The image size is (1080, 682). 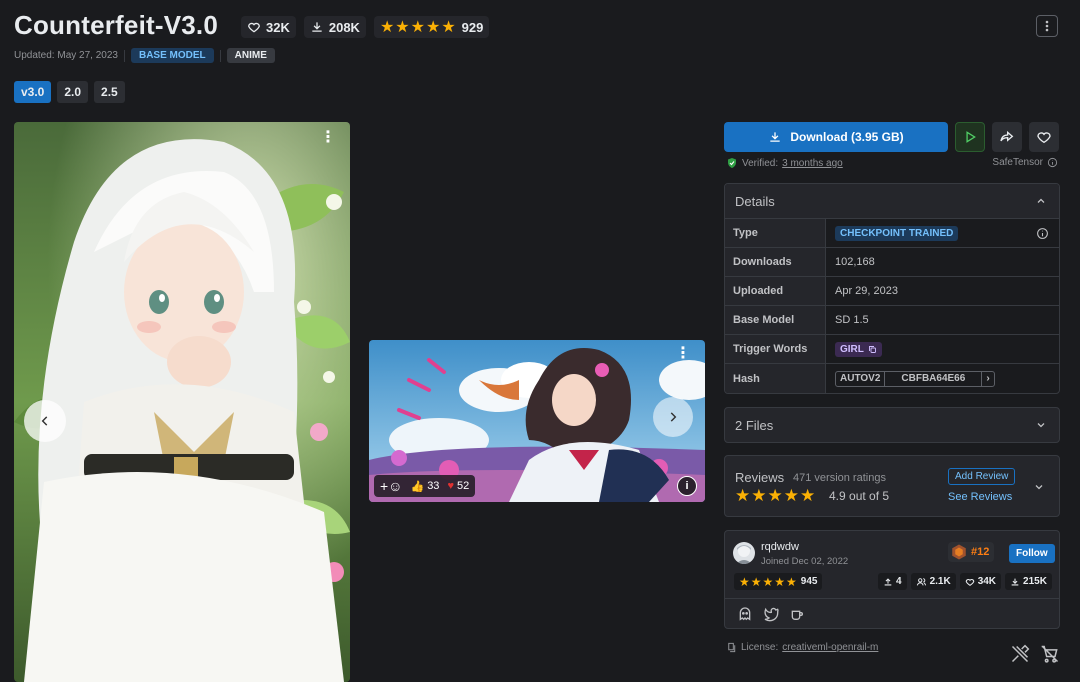 I want to click on version-tabs: v3.0 2.0 2.5, so click(x=69, y=92).